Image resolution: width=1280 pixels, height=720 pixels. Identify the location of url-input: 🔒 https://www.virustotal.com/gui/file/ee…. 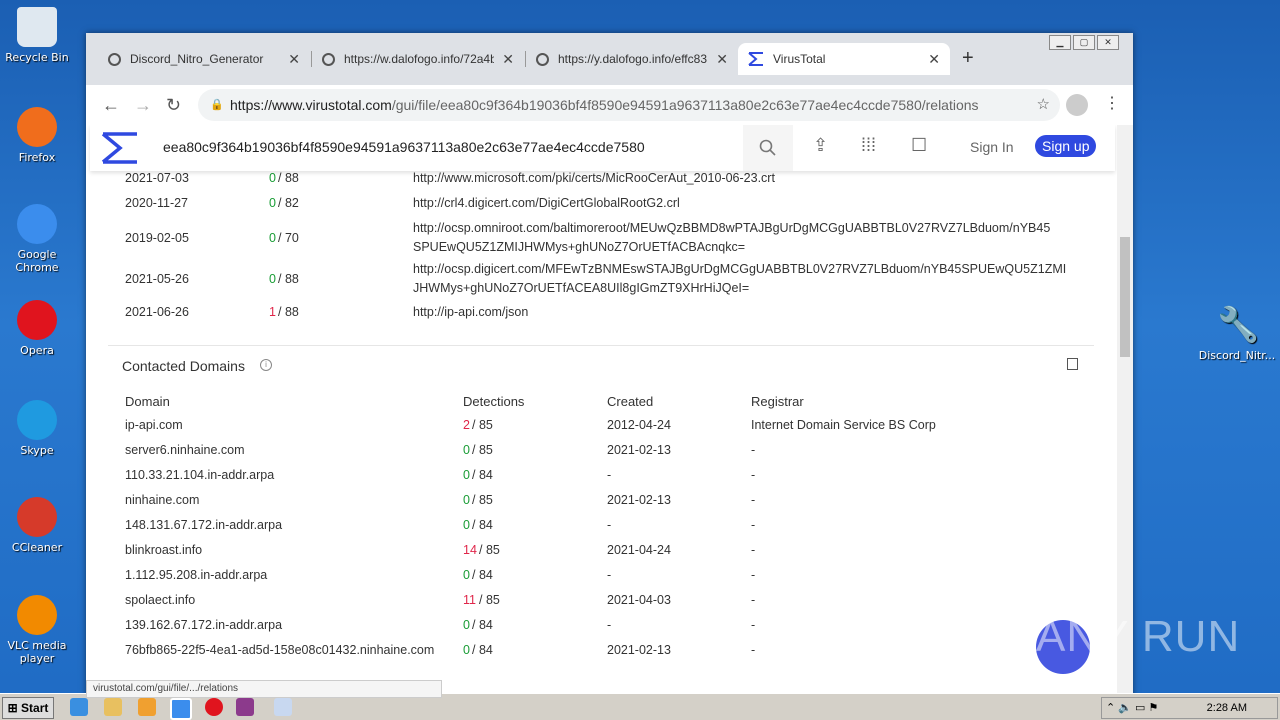
(629, 105).